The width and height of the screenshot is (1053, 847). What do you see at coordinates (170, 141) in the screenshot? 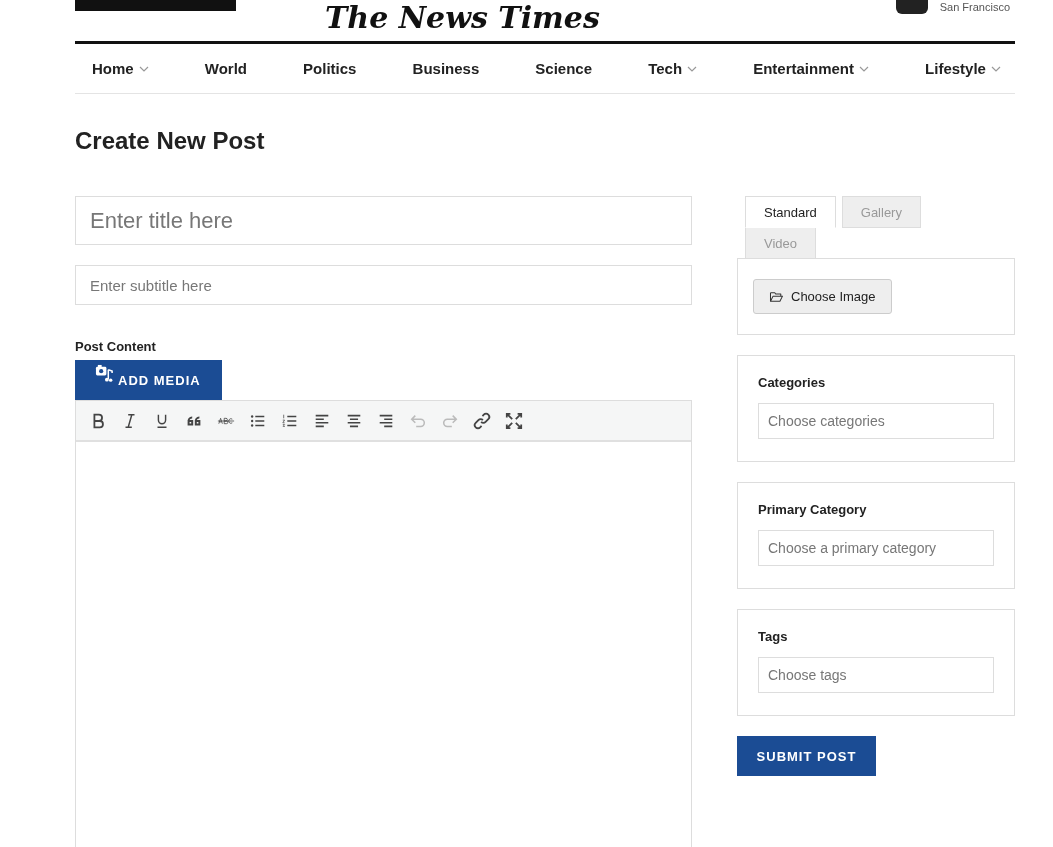
I see `page-title: Create New Post` at bounding box center [170, 141].